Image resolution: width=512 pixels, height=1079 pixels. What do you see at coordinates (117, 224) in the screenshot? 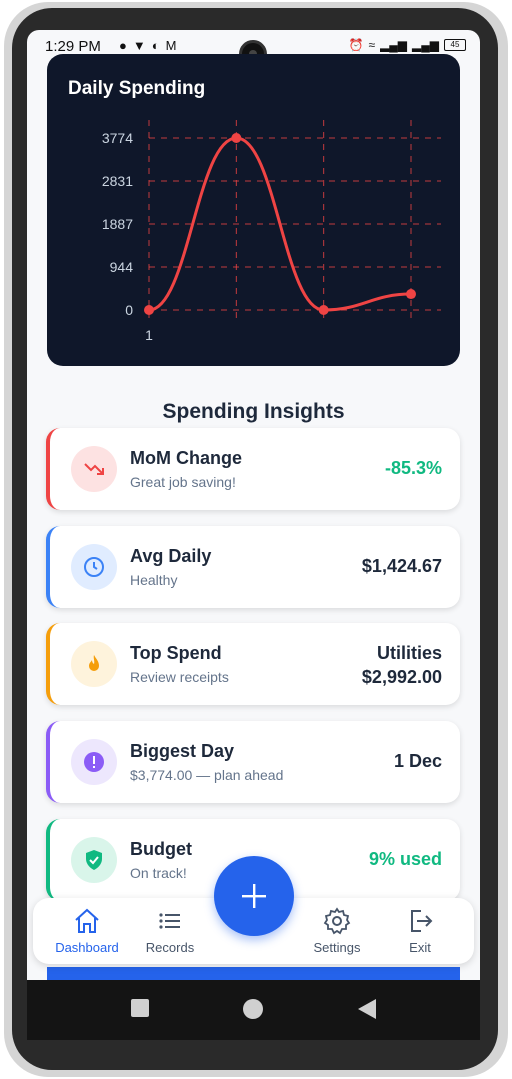
I see `y-tick-label: 1887` at bounding box center [117, 224].